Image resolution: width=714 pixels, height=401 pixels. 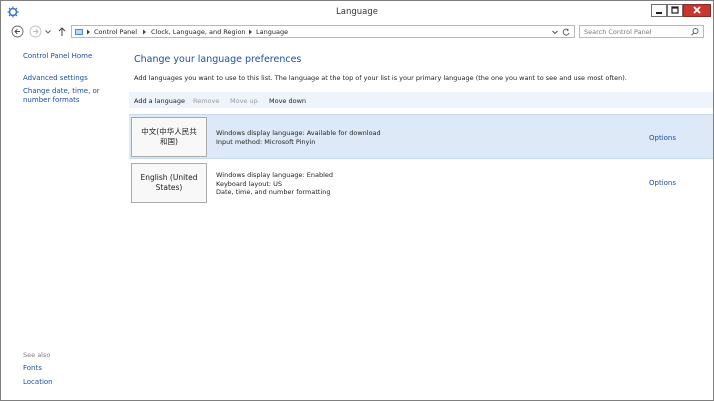 I want to click on back-arrow-icon, so click(x=17, y=31).